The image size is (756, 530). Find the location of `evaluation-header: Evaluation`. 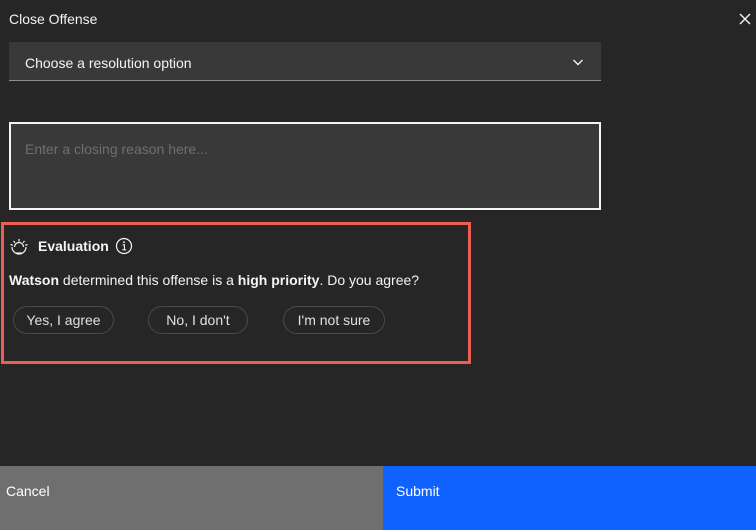

evaluation-header: Evaluation is located at coordinates (70, 246).